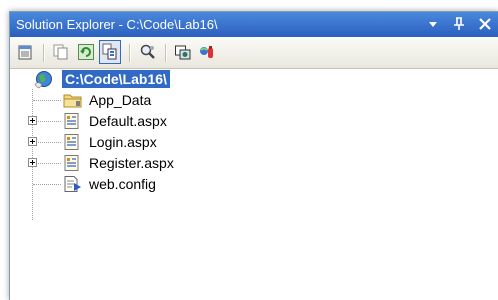 The image size is (498, 300). I want to click on tree-item-app-data: App_Data, so click(170, 100).